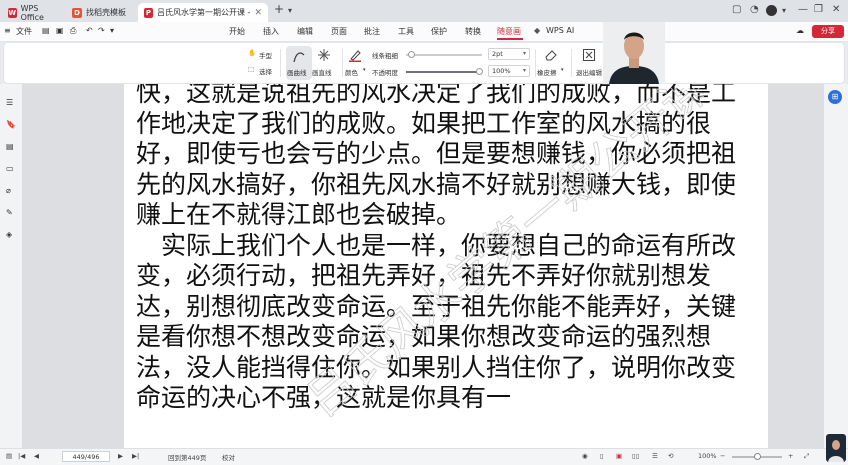 Image resolution: width=848 pixels, height=465 pixels. What do you see at coordinates (754, 9) in the screenshot?
I see `skin-icon: ◔` at bounding box center [754, 9].